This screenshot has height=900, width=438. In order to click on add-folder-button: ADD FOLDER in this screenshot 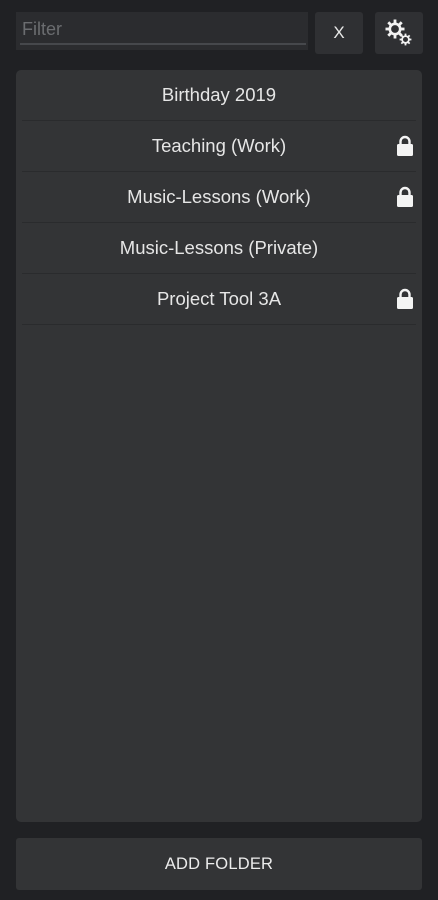, I will do `click(219, 864)`.